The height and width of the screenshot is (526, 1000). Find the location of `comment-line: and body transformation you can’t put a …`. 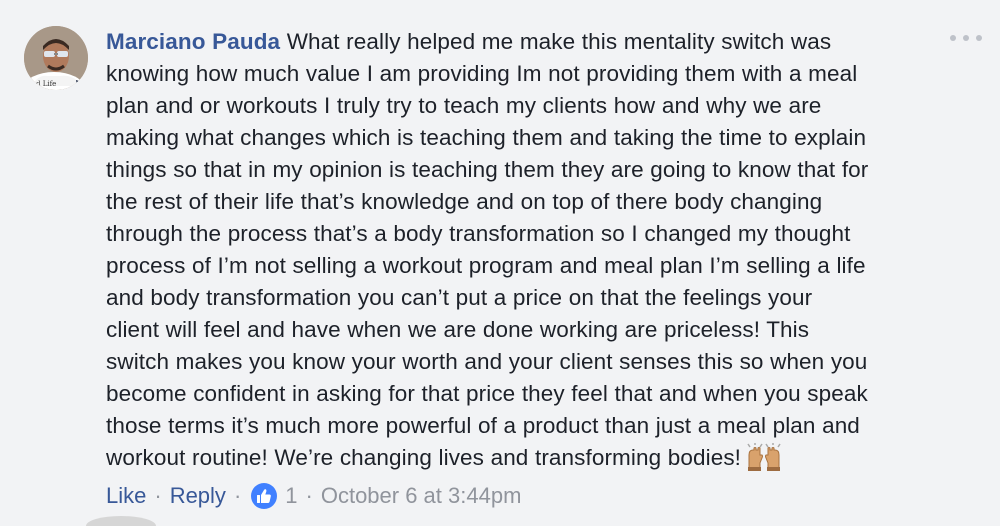

comment-line: and body transformation you can’t put a … is located at coordinates (459, 297).